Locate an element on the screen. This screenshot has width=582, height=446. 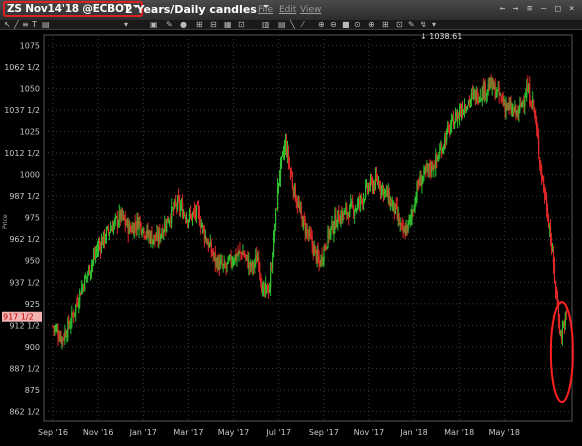
minimize-icon: — is located at coordinates (543, 9).